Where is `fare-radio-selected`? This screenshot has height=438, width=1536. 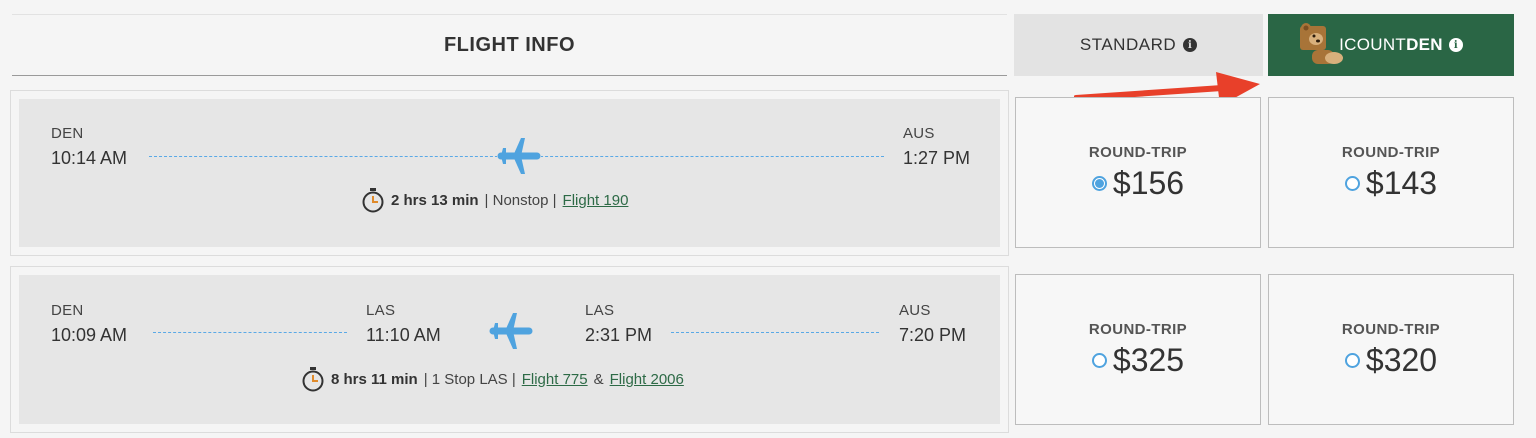 fare-radio-selected is located at coordinates (1099, 183).